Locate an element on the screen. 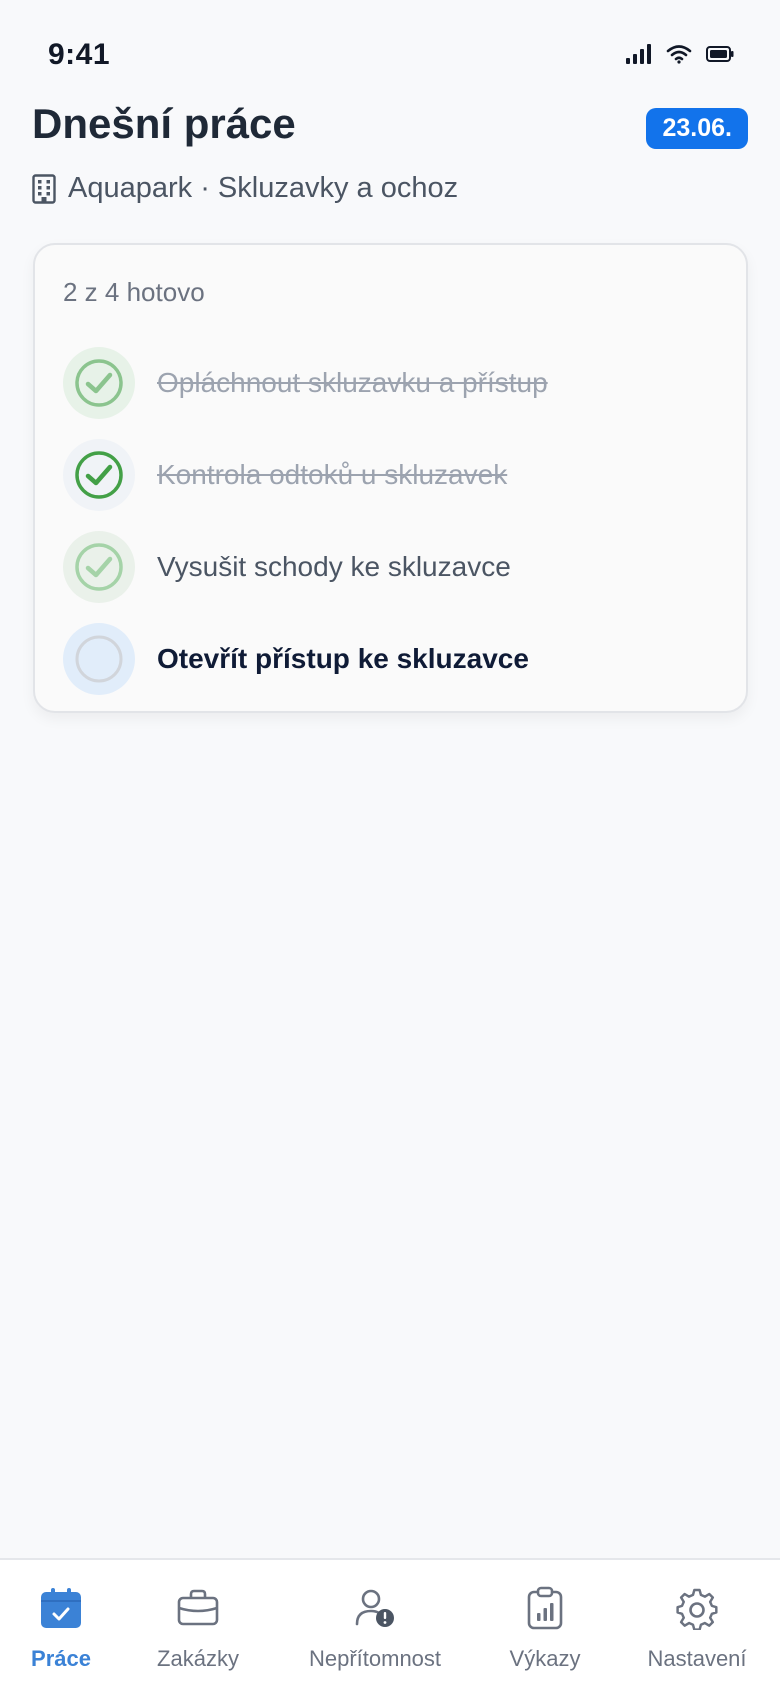  nav-label: Nepřítomnost is located at coordinates (375, 1658).